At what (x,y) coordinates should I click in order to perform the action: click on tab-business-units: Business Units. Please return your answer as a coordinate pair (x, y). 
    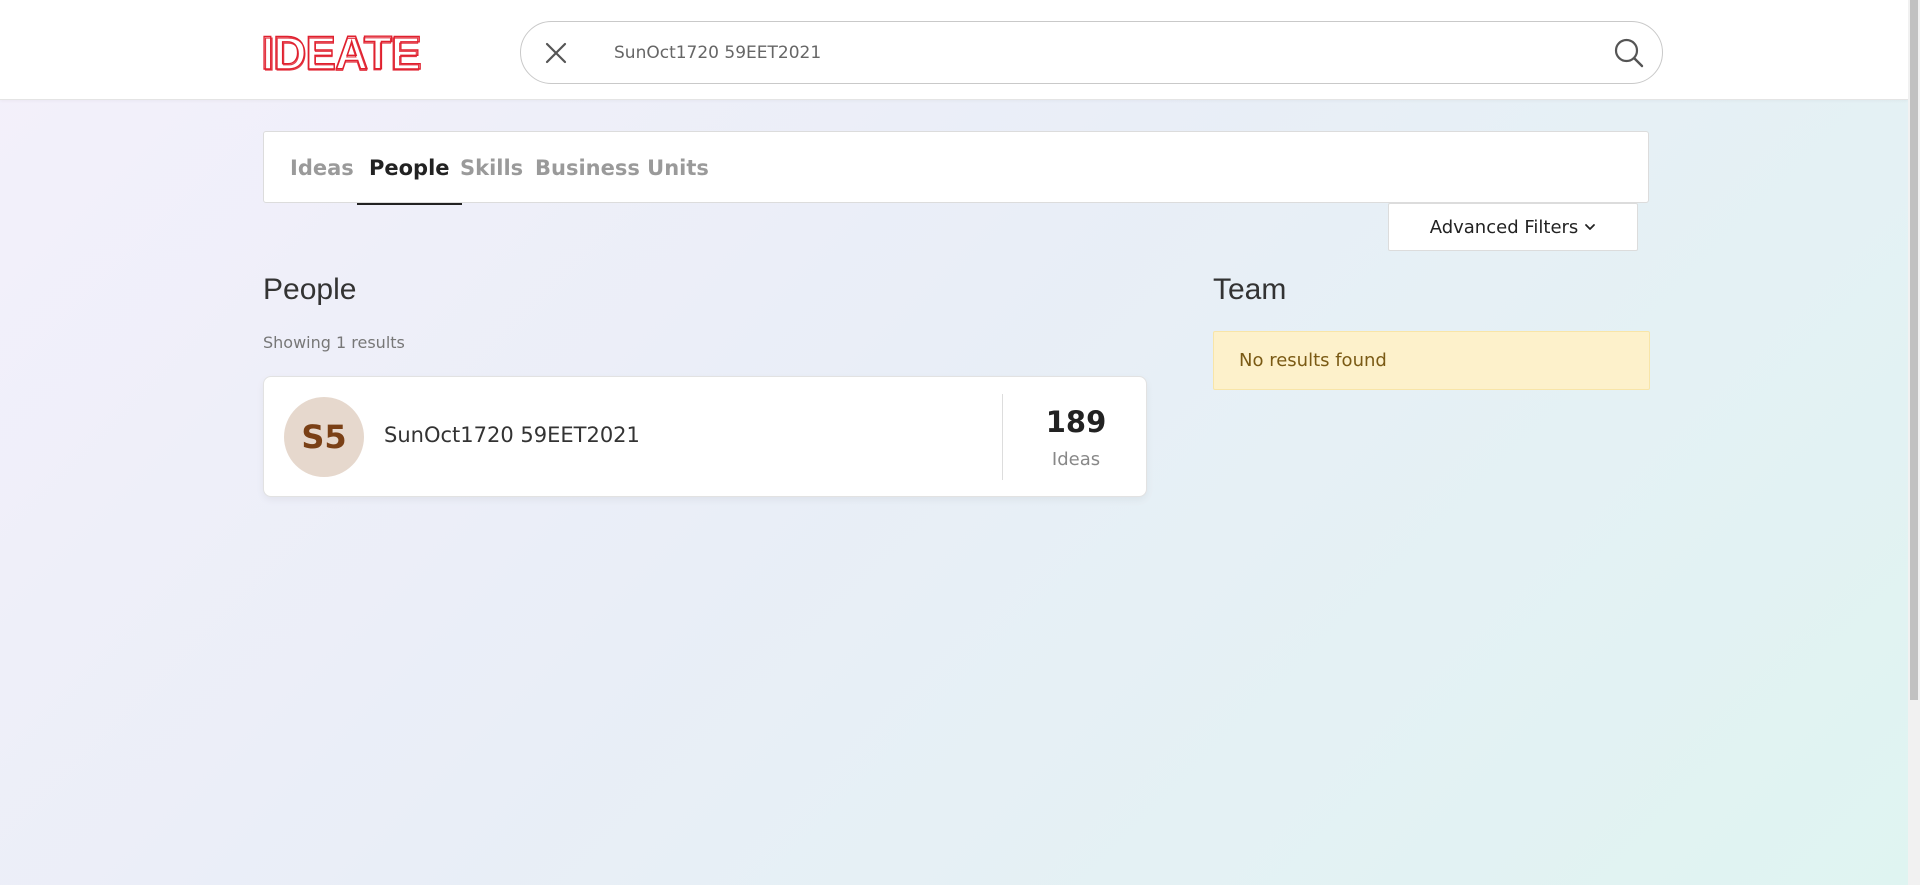
    Looking at the image, I should click on (622, 168).